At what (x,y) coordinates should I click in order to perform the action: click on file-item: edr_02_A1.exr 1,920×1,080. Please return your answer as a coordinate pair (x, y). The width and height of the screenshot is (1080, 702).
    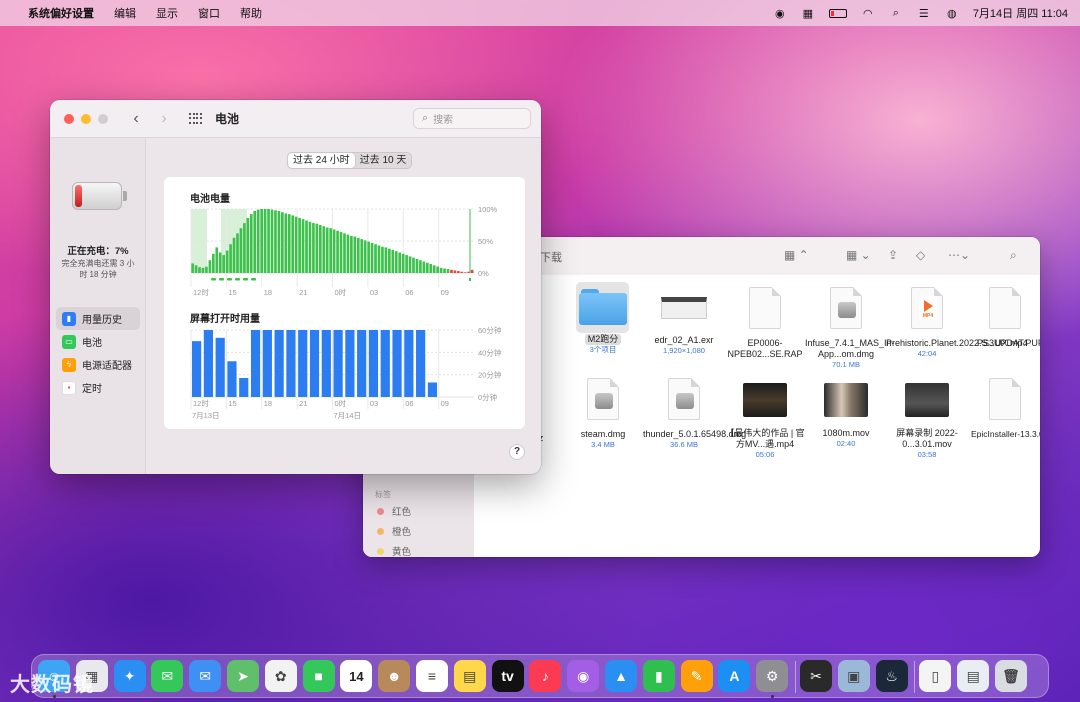
    Looking at the image, I should click on (684, 321).